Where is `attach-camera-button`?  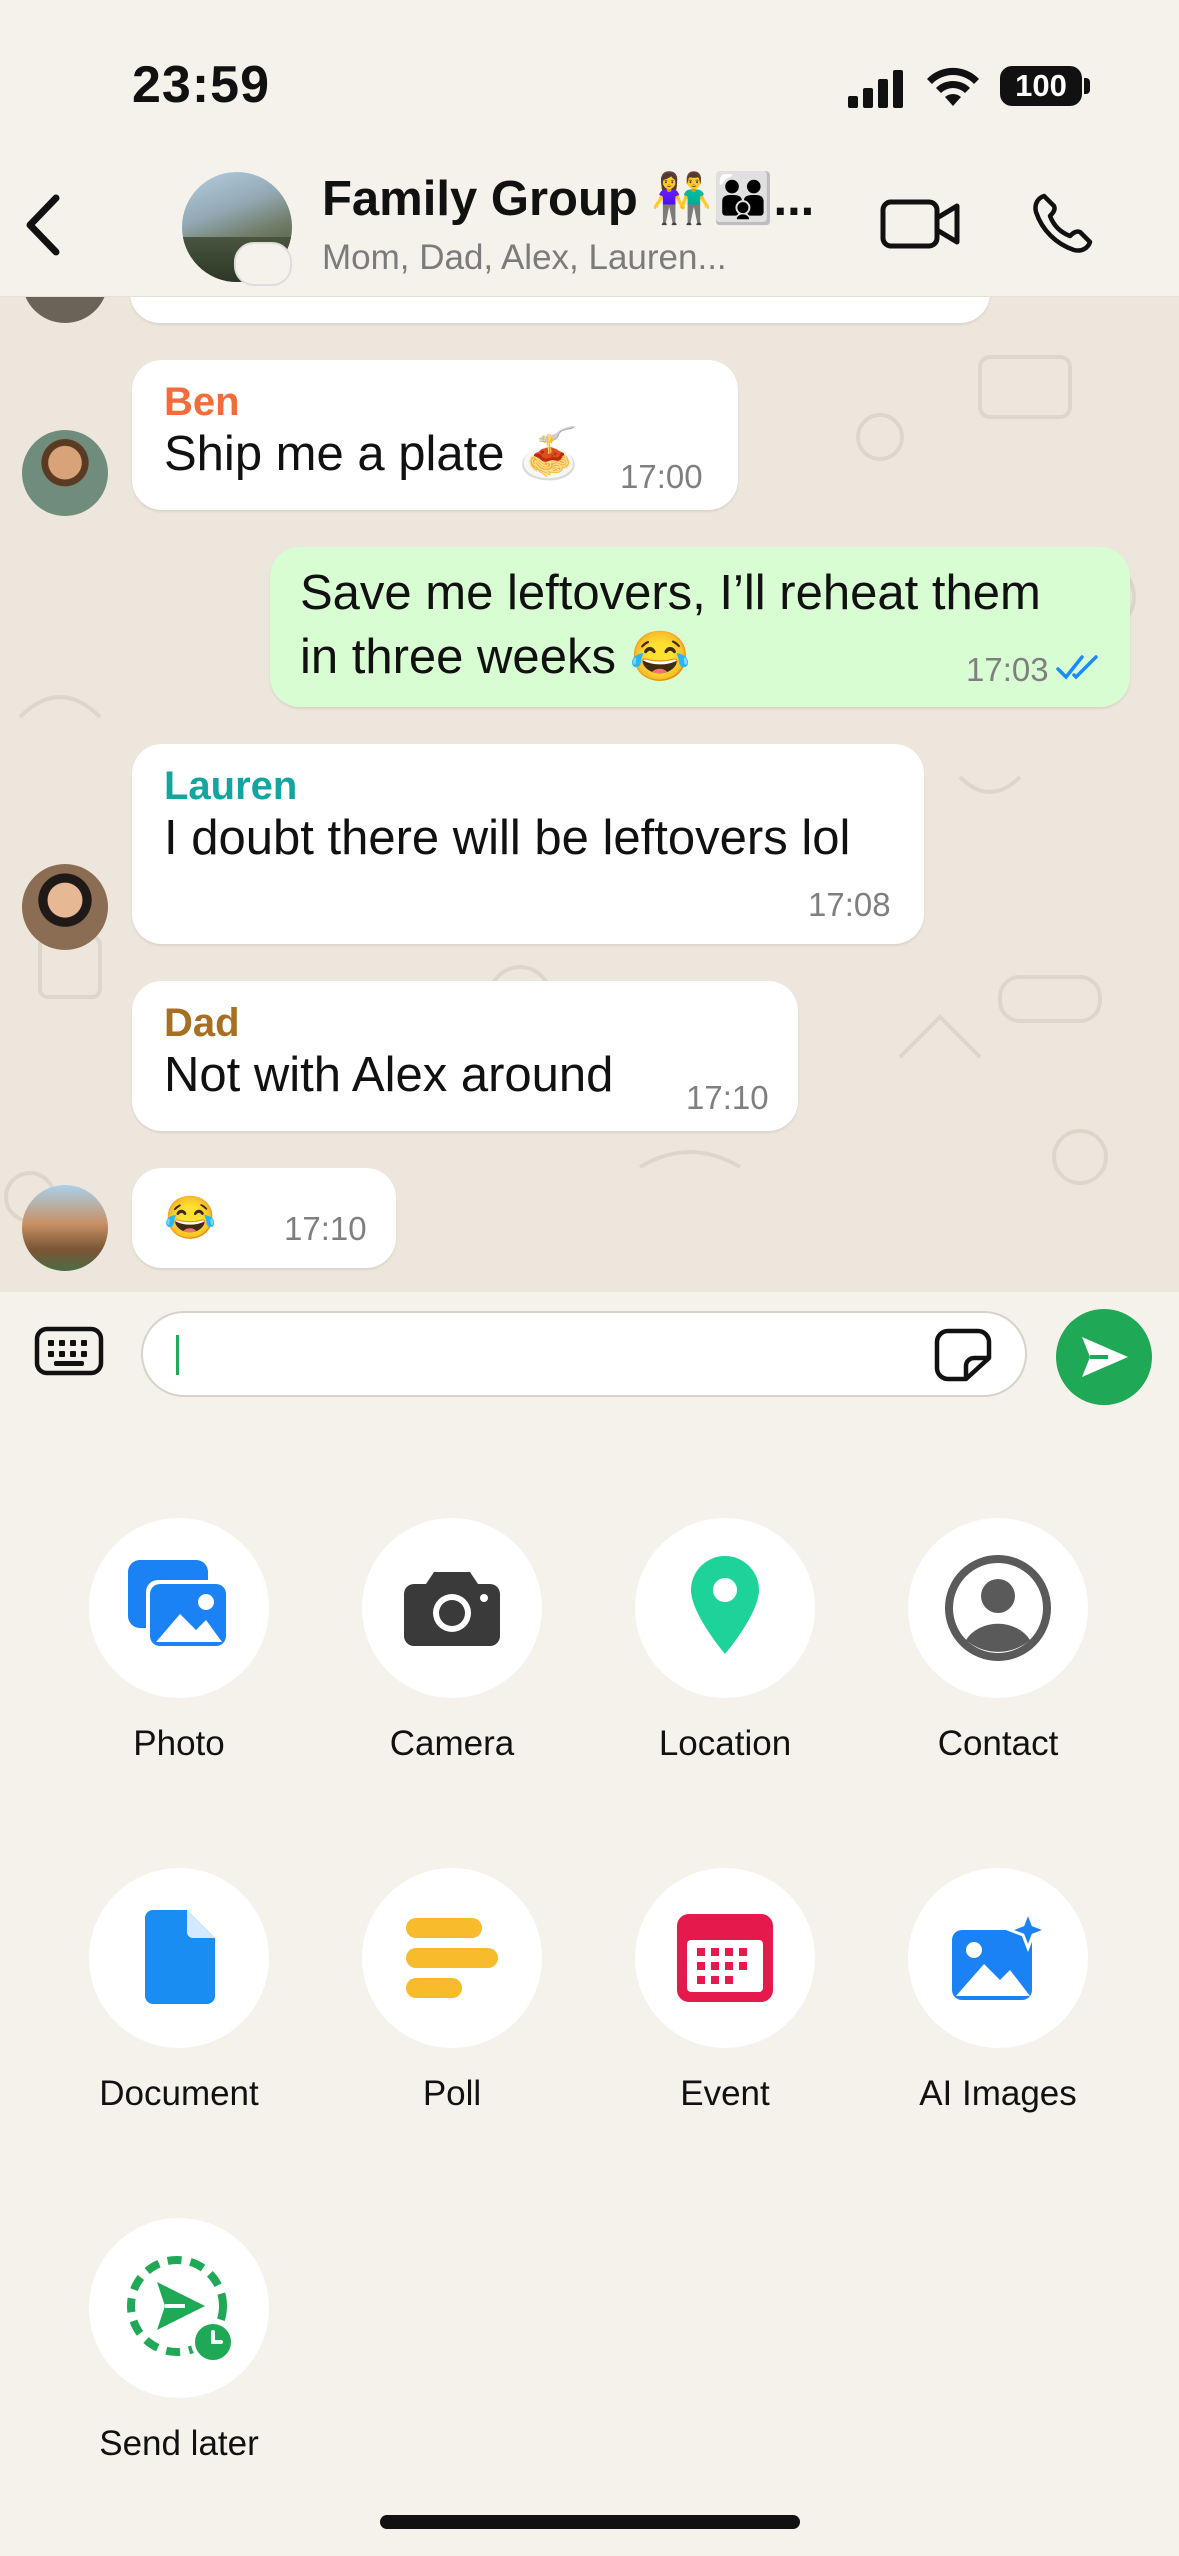
attach-camera-button is located at coordinates (452, 1608).